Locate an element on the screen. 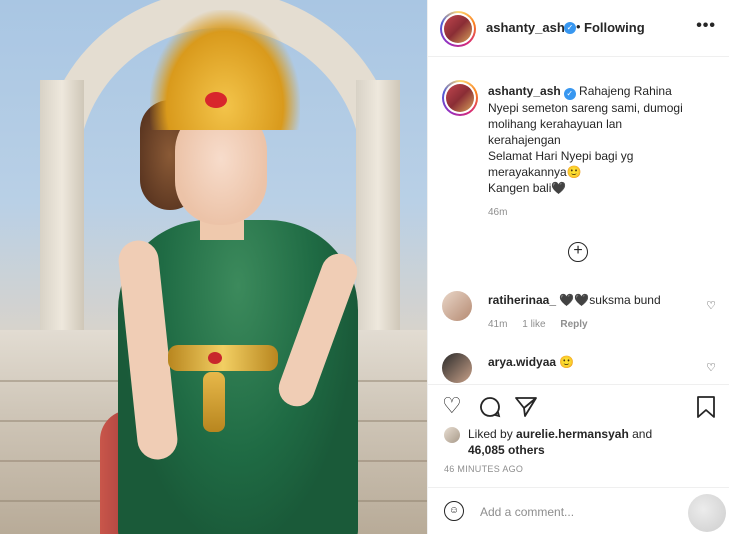 Image resolution: width=729 pixels, height=534 pixels. comment-text: ratiherinaa_ 🖤🖤suksma bund is located at coordinates (574, 300).